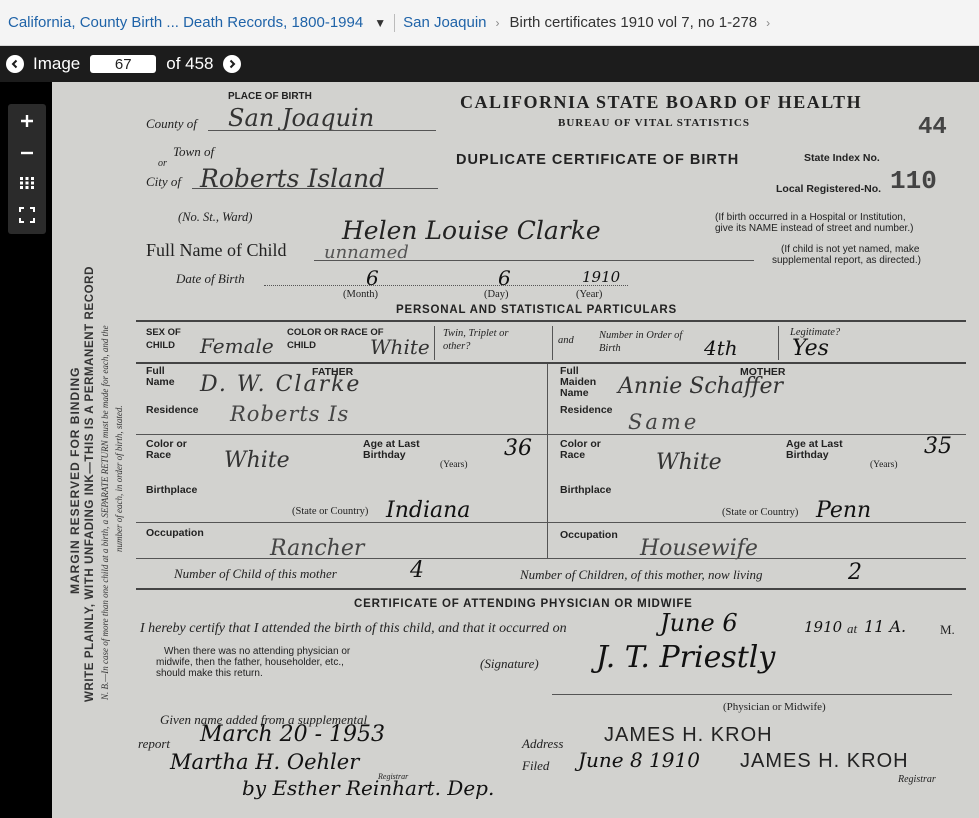 Image resolution: width=979 pixels, height=818 pixels. What do you see at coordinates (290, 414) in the screenshot?
I see `father-residence-value: Roberts Is` at bounding box center [290, 414].